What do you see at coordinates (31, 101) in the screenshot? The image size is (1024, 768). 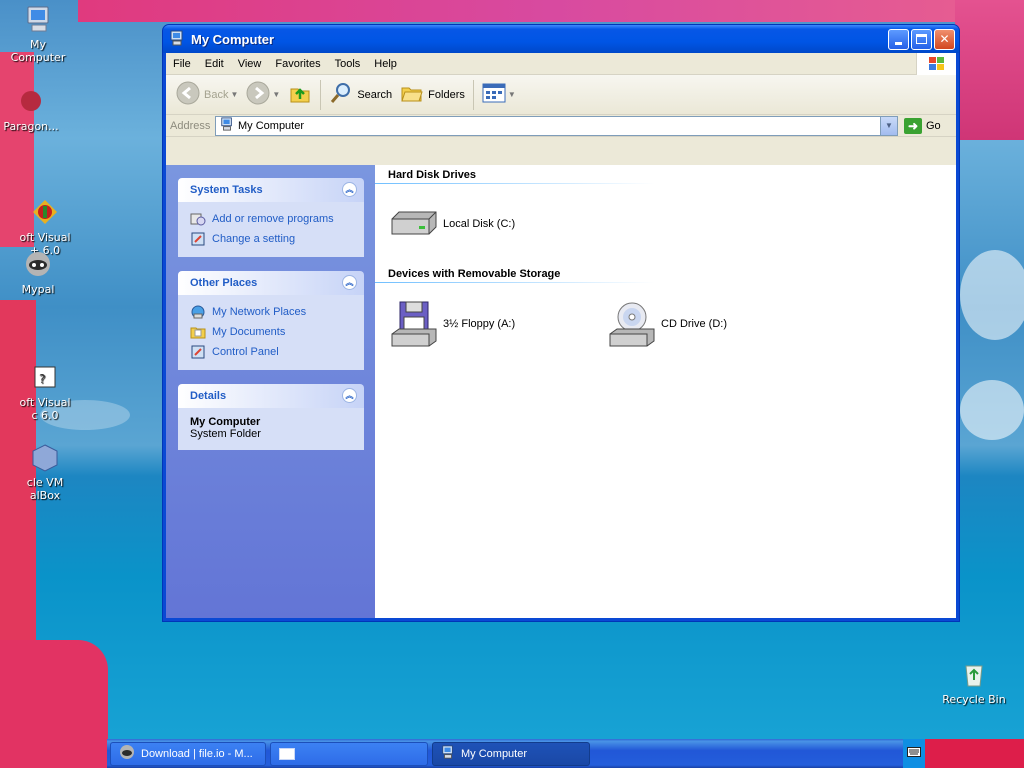 I see `paragon-icon` at bounding box center [31, 101].